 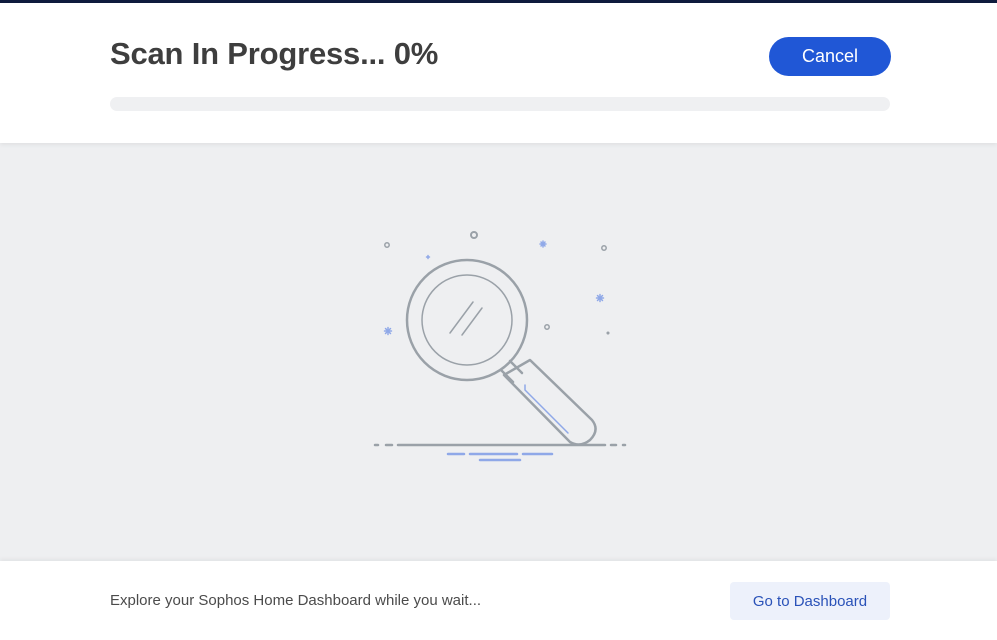 I want to click on page-title: Scan In Progress... 0%, so click(x=274, y=53).